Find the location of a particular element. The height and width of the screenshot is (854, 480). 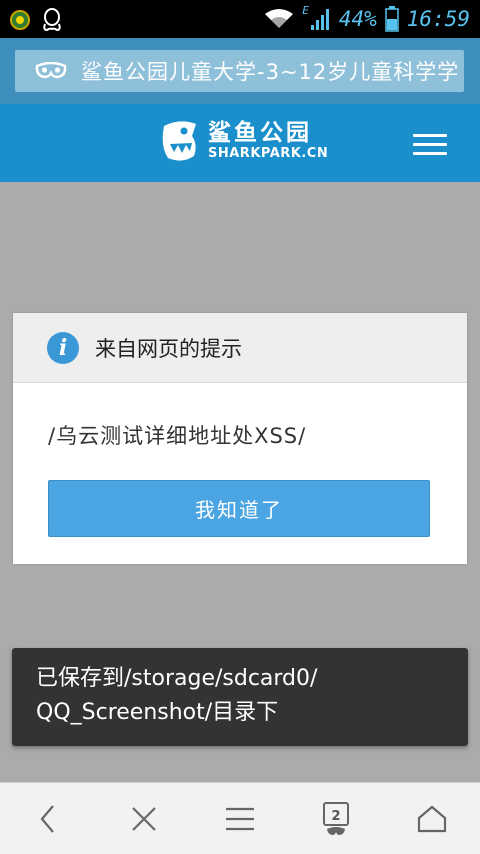

url-bar: 鲨鱼公园儿童大学-3~12岁儿童科学学 is located at coordinates (239, 71).